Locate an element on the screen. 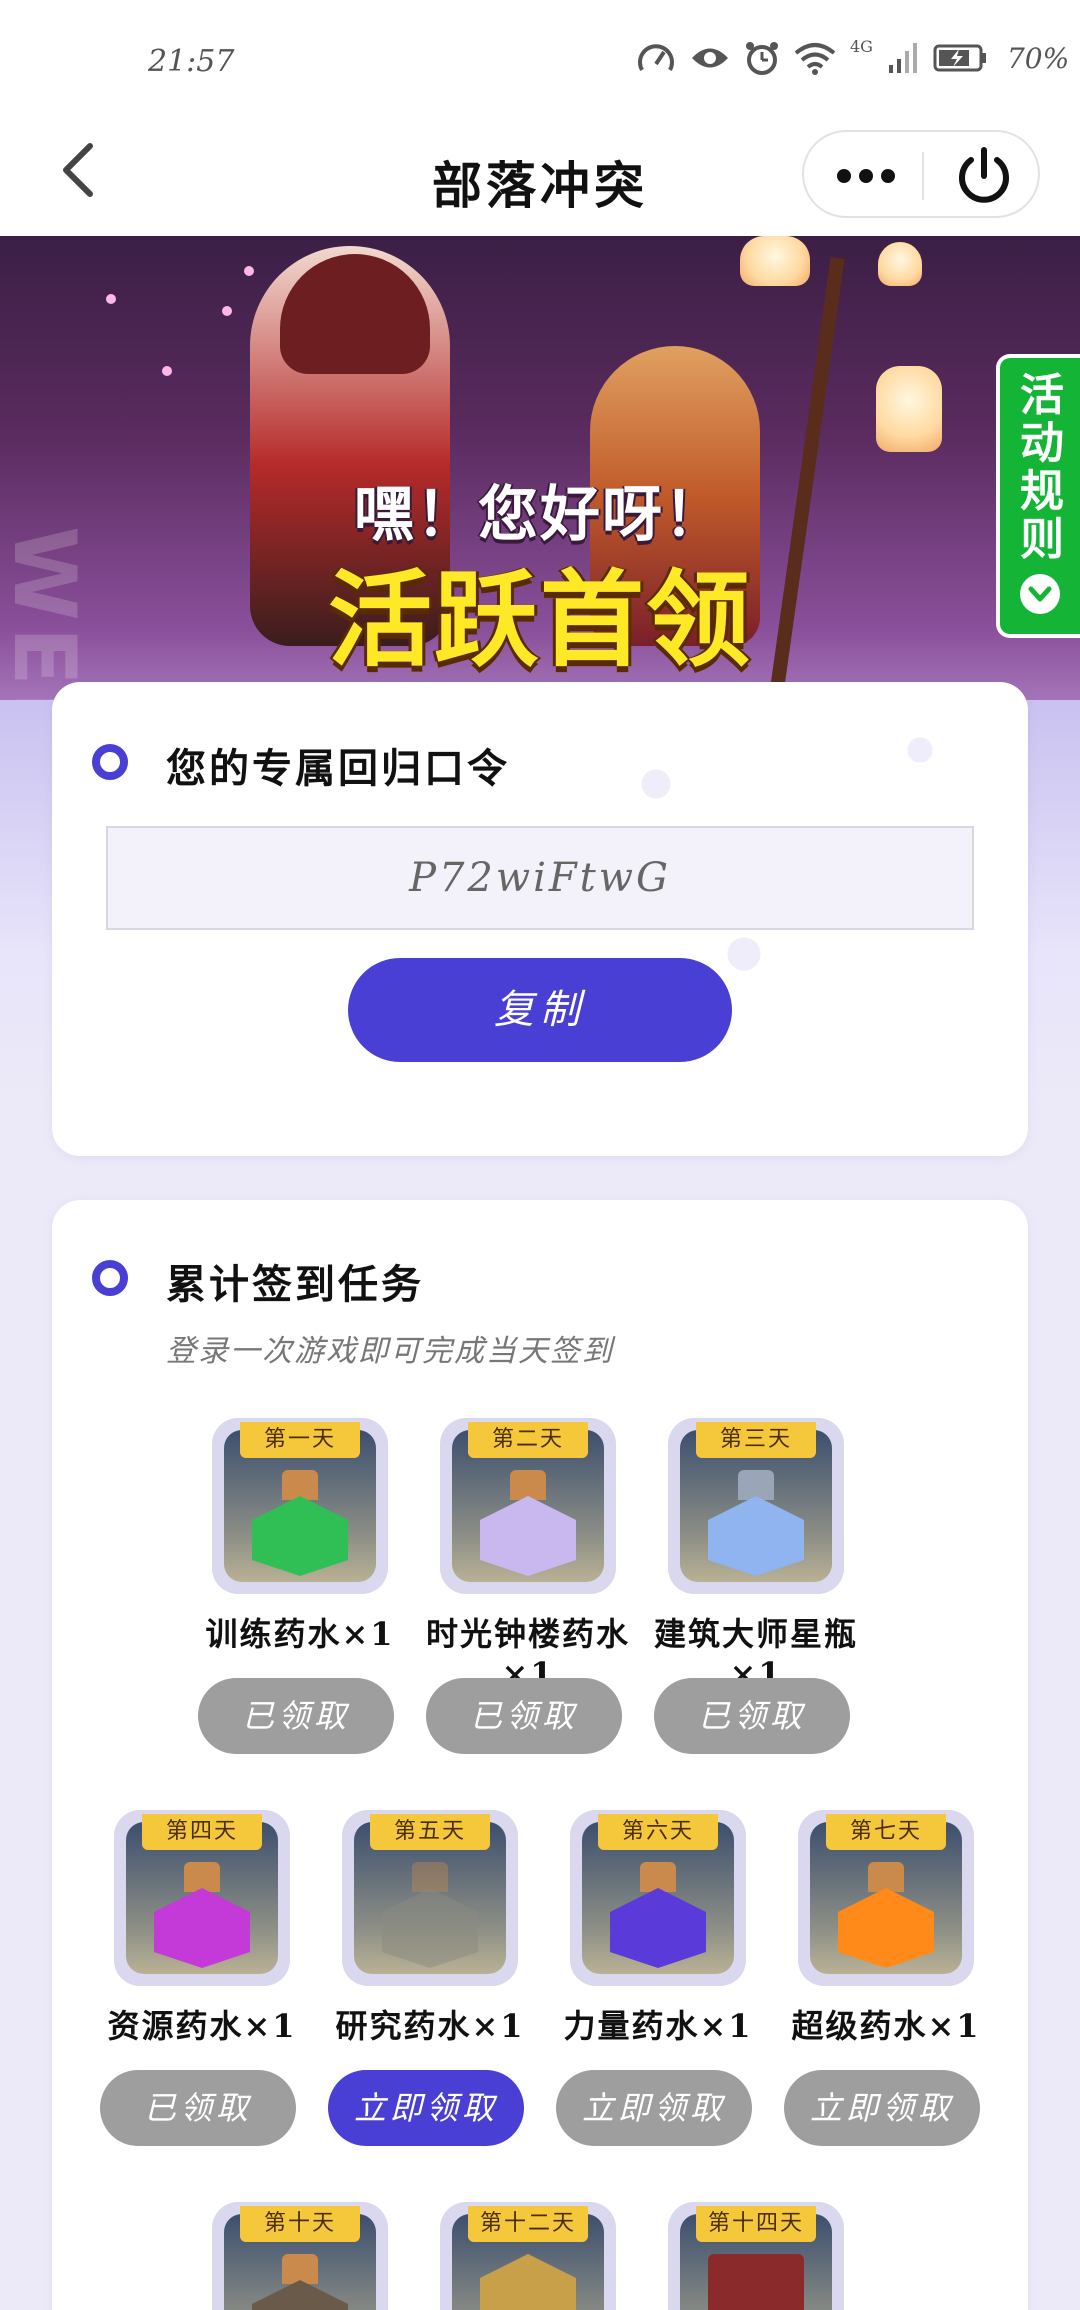  eye-icon is located at coordinates (710, 58).